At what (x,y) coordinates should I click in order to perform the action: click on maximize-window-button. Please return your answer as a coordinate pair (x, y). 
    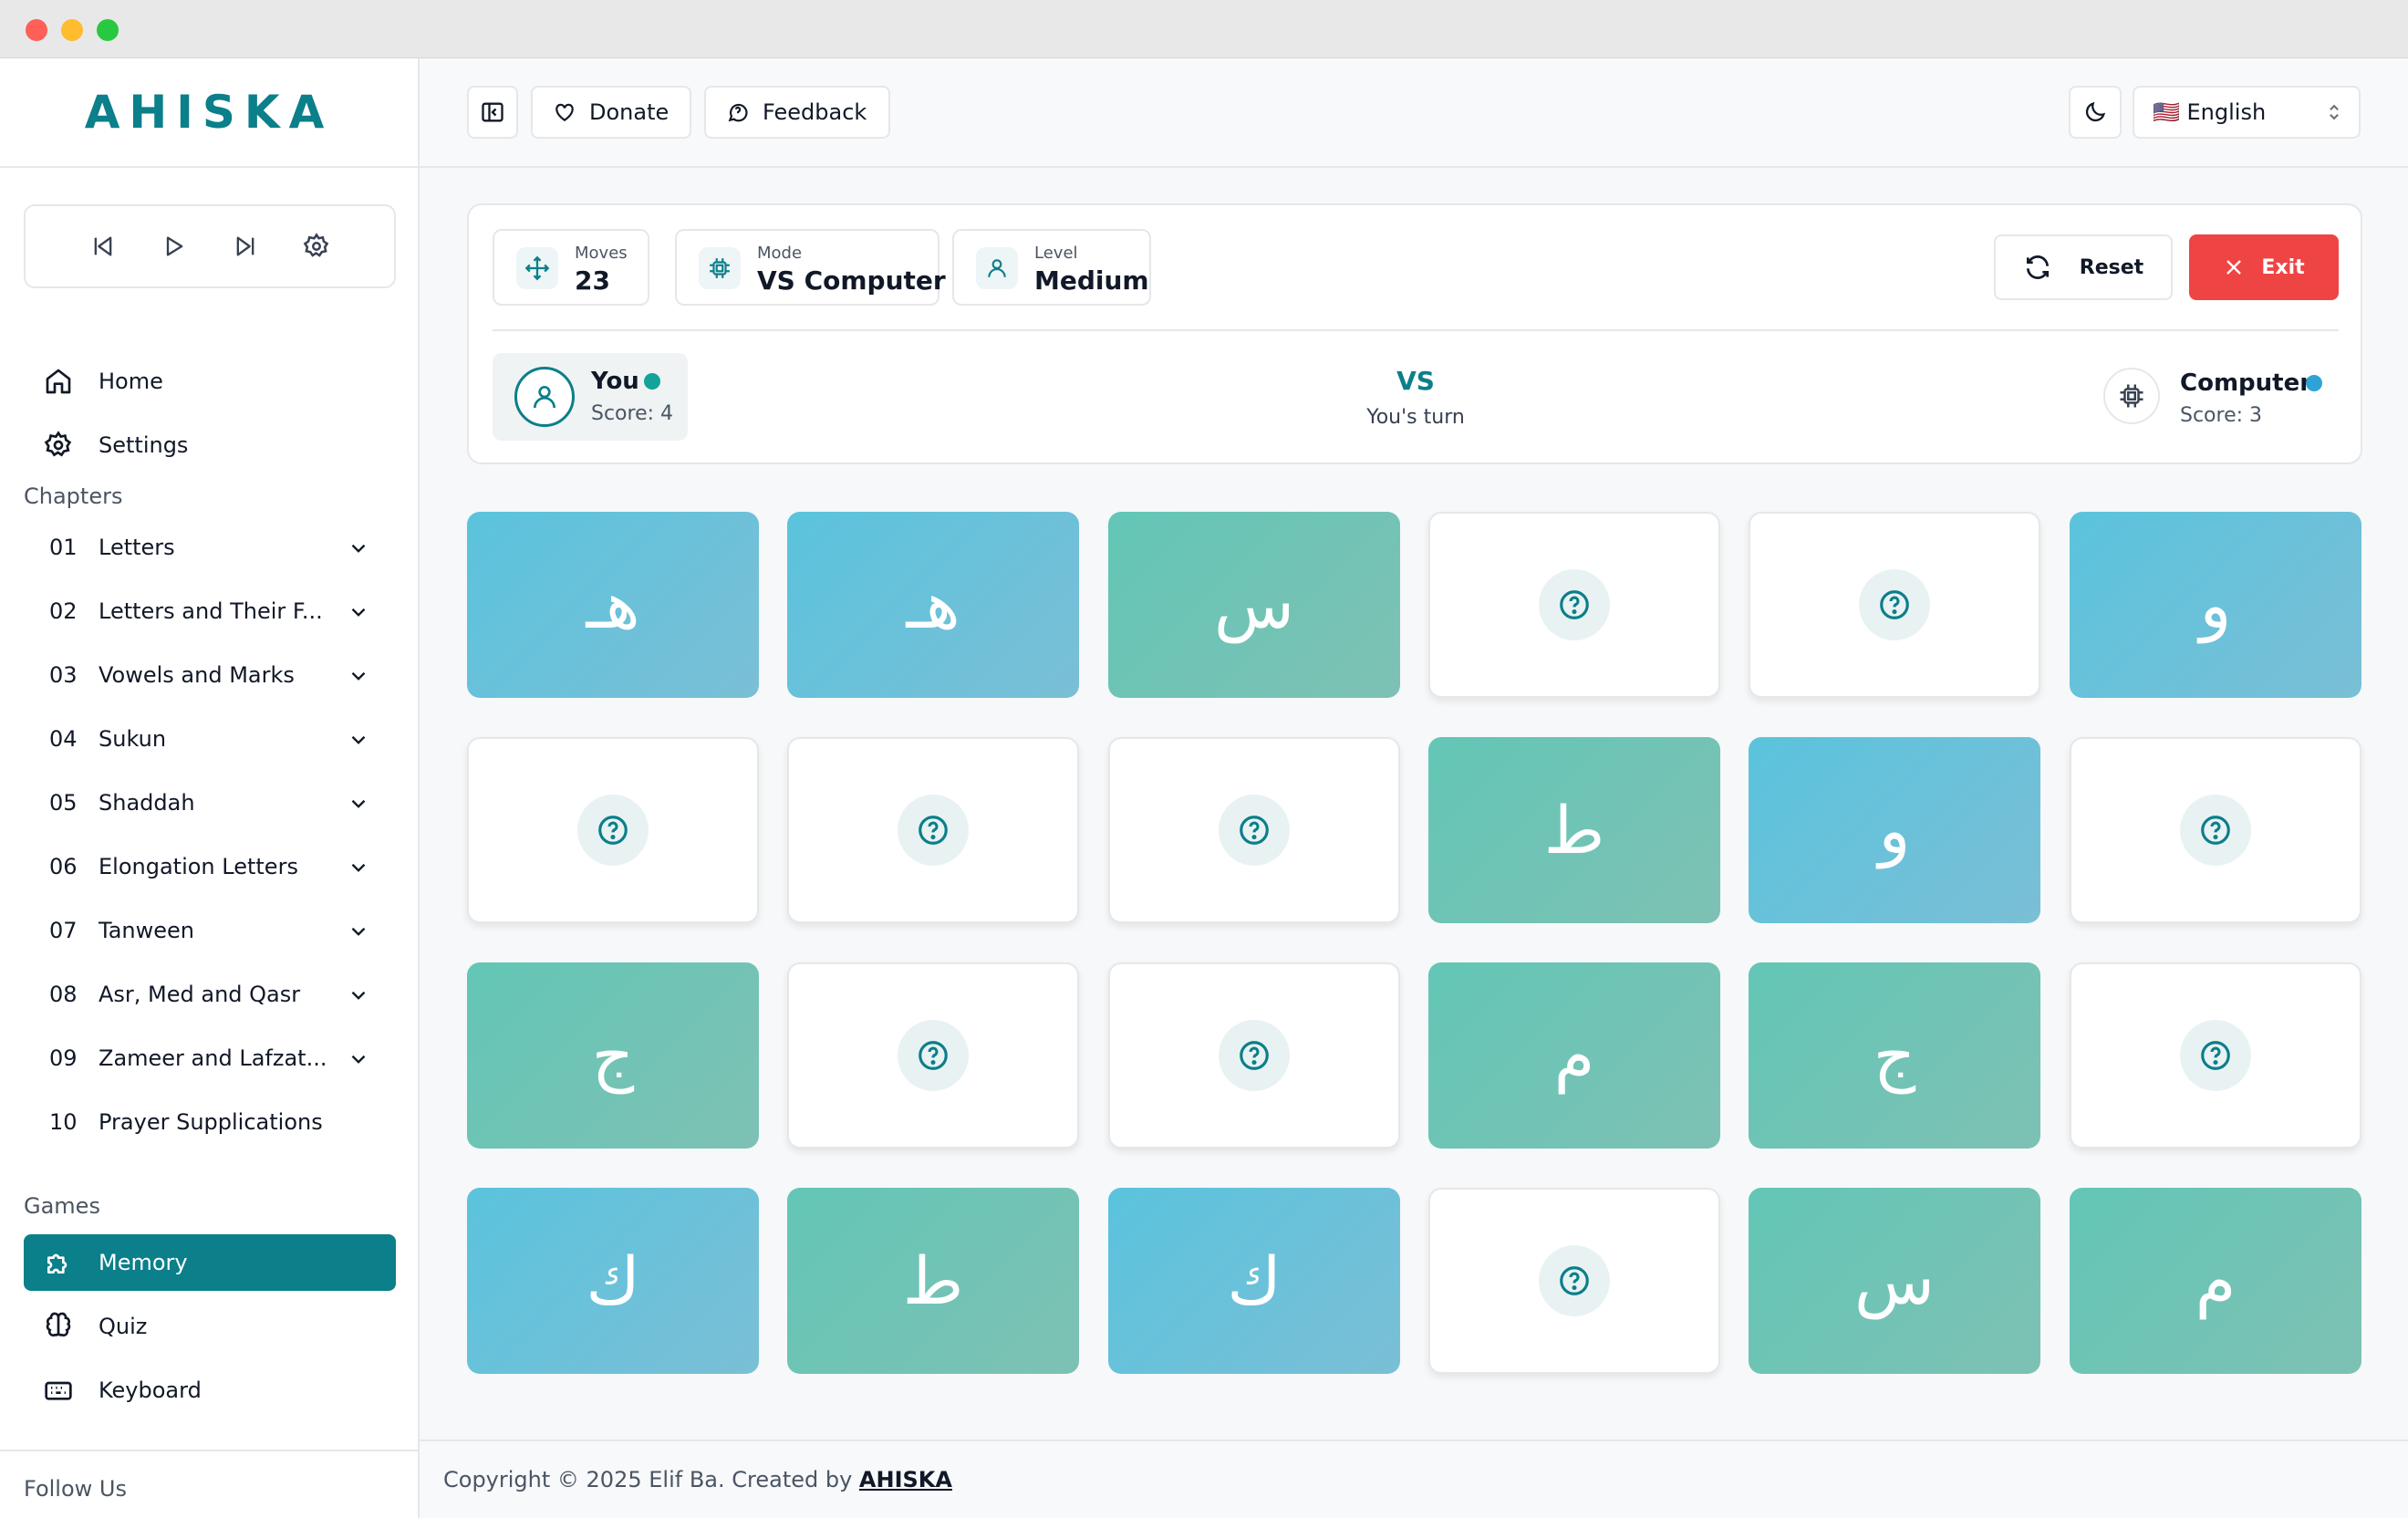
    Looking at the image, I should click on (108, 30).